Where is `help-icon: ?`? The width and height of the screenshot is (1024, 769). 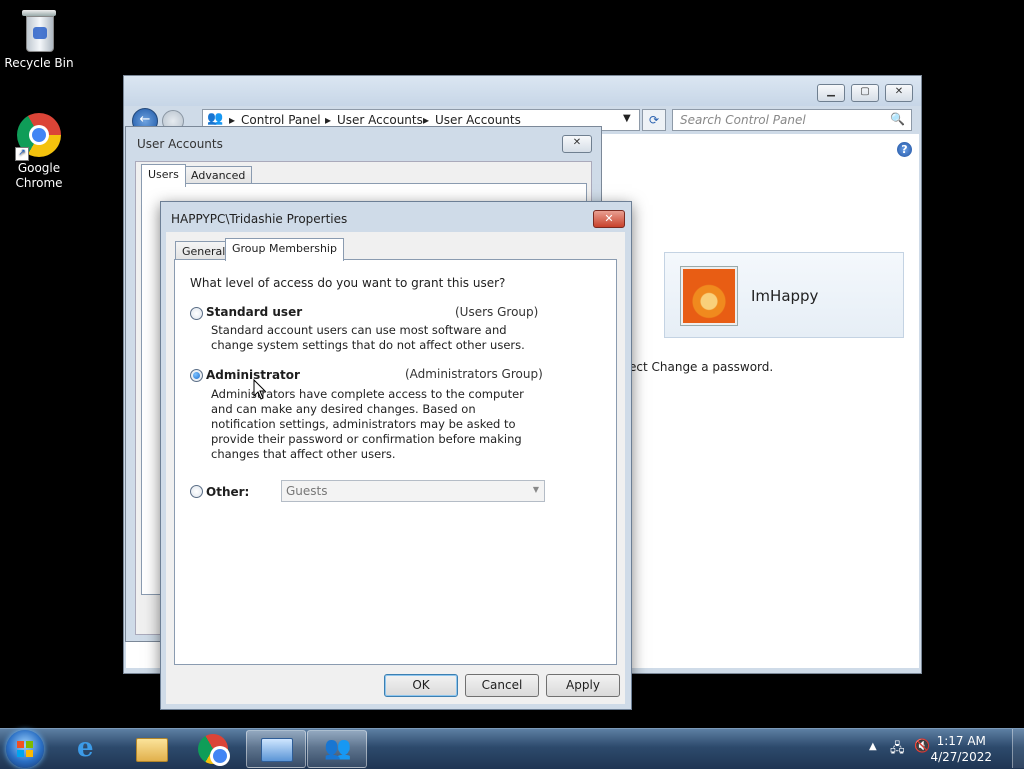 help-icon: ? is located at coordinates (904, 149).